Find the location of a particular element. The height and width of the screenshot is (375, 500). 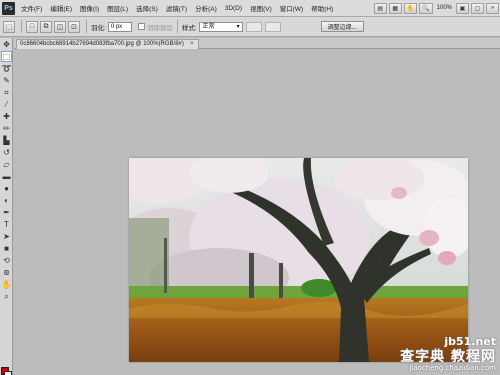

new-selection-icon: □ is located at coordinates (32, 26).